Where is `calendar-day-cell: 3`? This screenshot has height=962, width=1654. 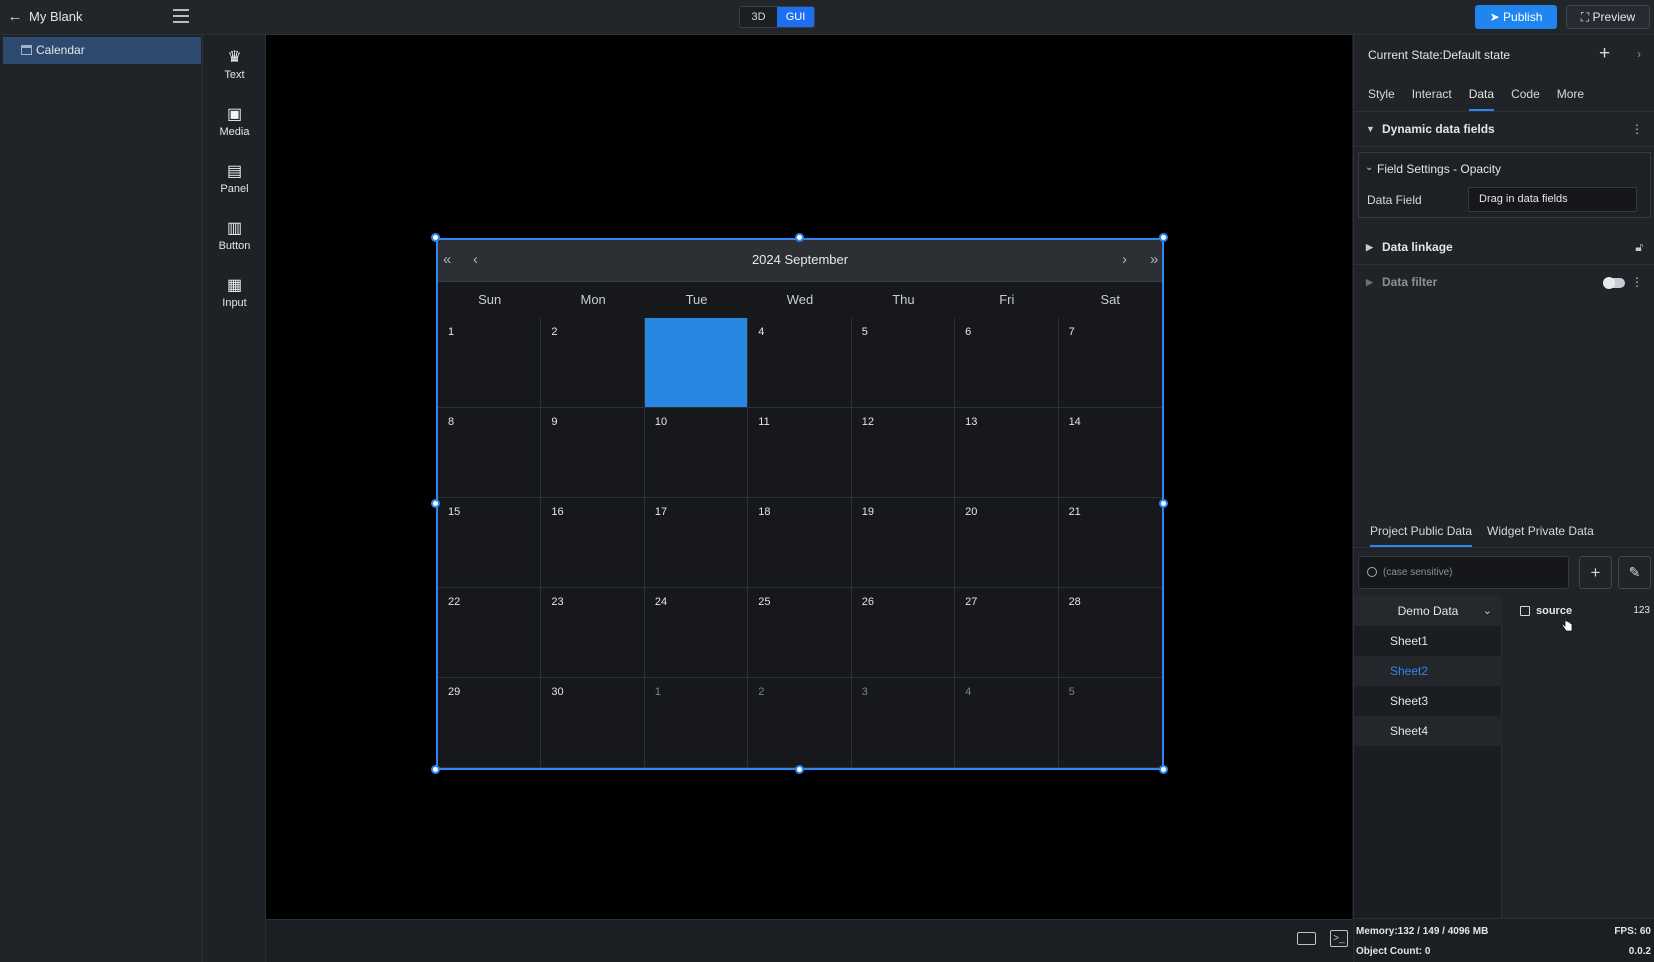
calendar-day-cell: 3 is located at coordinates (903, 723).